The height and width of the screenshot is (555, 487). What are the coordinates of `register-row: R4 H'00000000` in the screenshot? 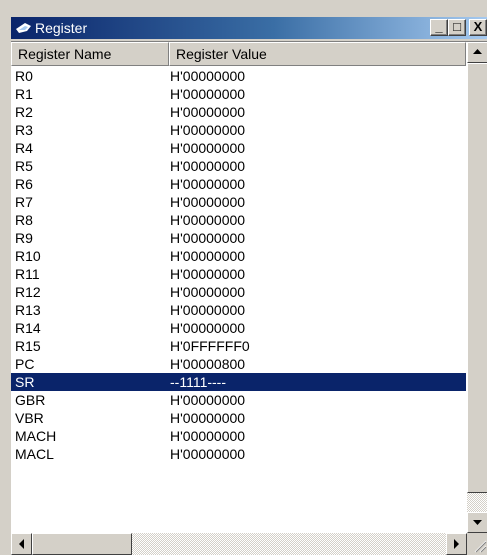 It's located at (238, 148).